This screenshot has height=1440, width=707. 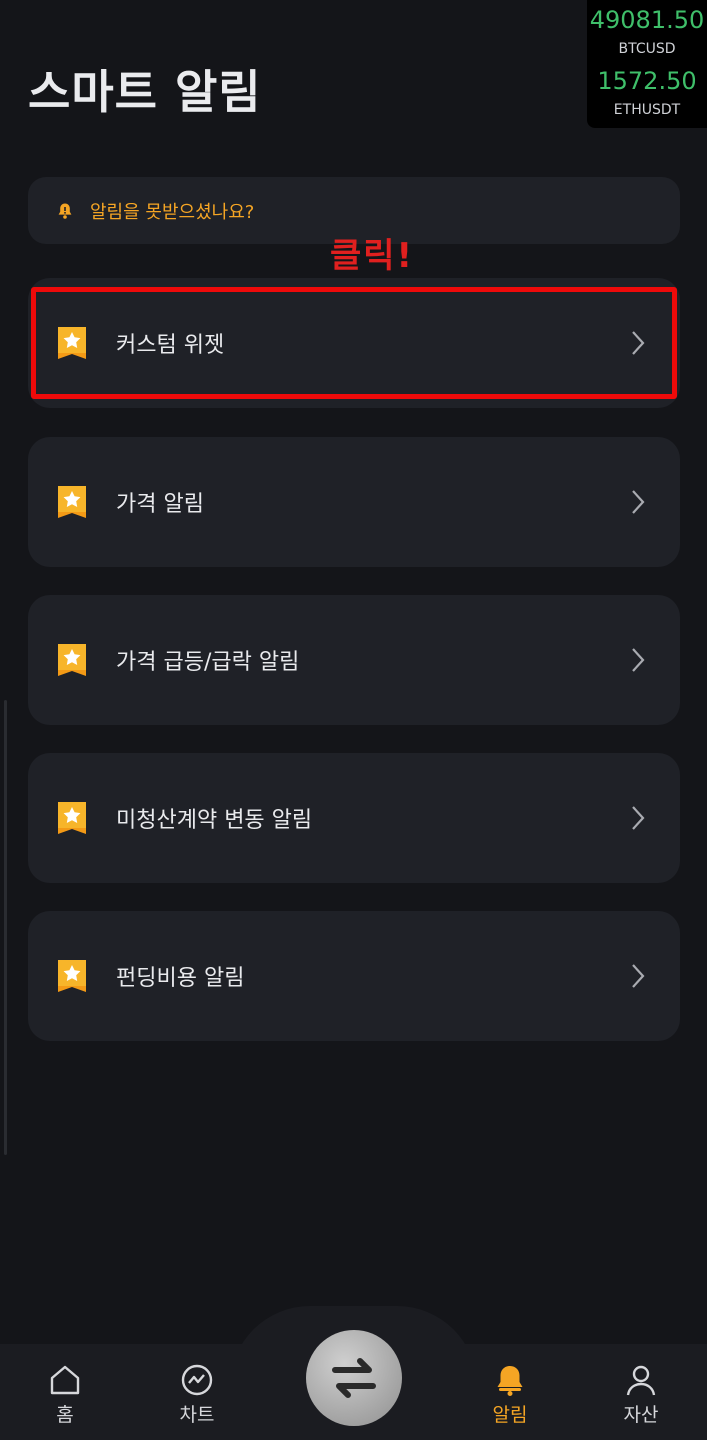 What do you see at coordinates (145, 92) in the screenshot?
I see `page-title: 스마트 알림` at bounding box center [145, 92].